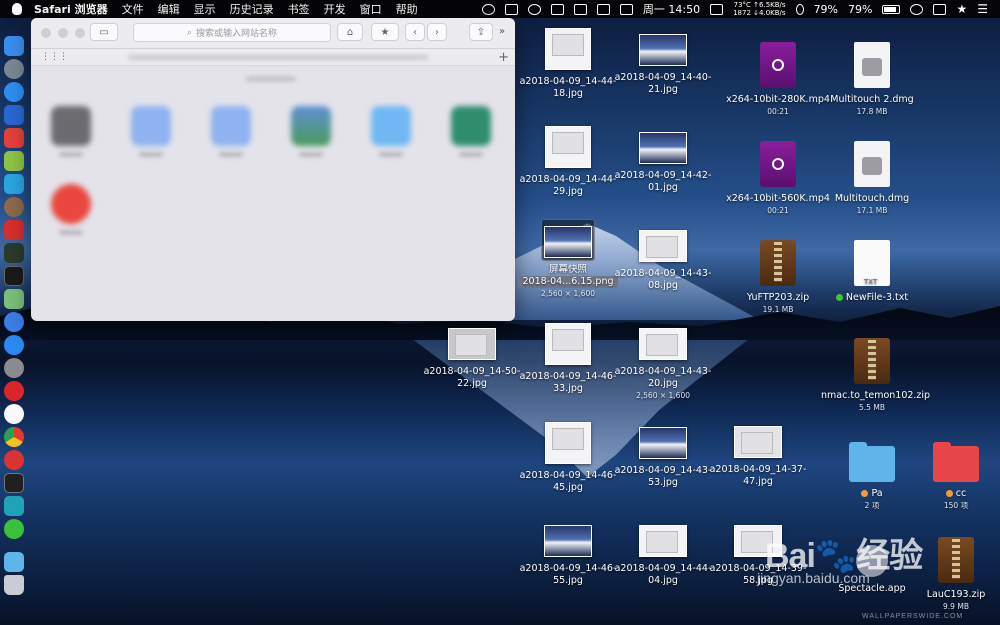 Image resolution: width=1000 pixels, height=625 pixels. I want to click on favorite-apple, so click(71, 131).